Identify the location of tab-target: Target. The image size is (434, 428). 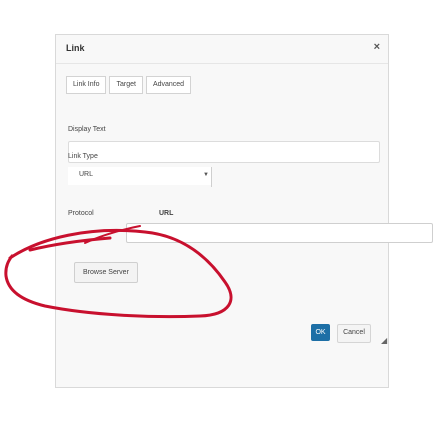
(126, 85).